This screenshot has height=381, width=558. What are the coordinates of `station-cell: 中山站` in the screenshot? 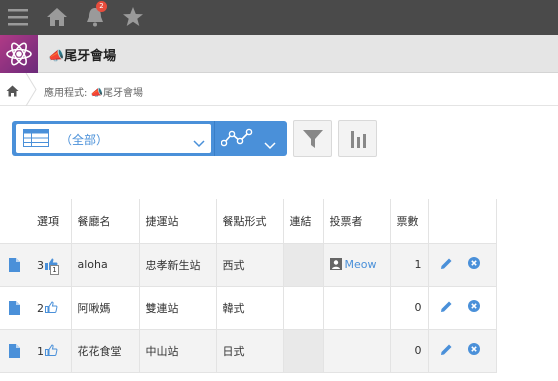 It's located at (178, 351).